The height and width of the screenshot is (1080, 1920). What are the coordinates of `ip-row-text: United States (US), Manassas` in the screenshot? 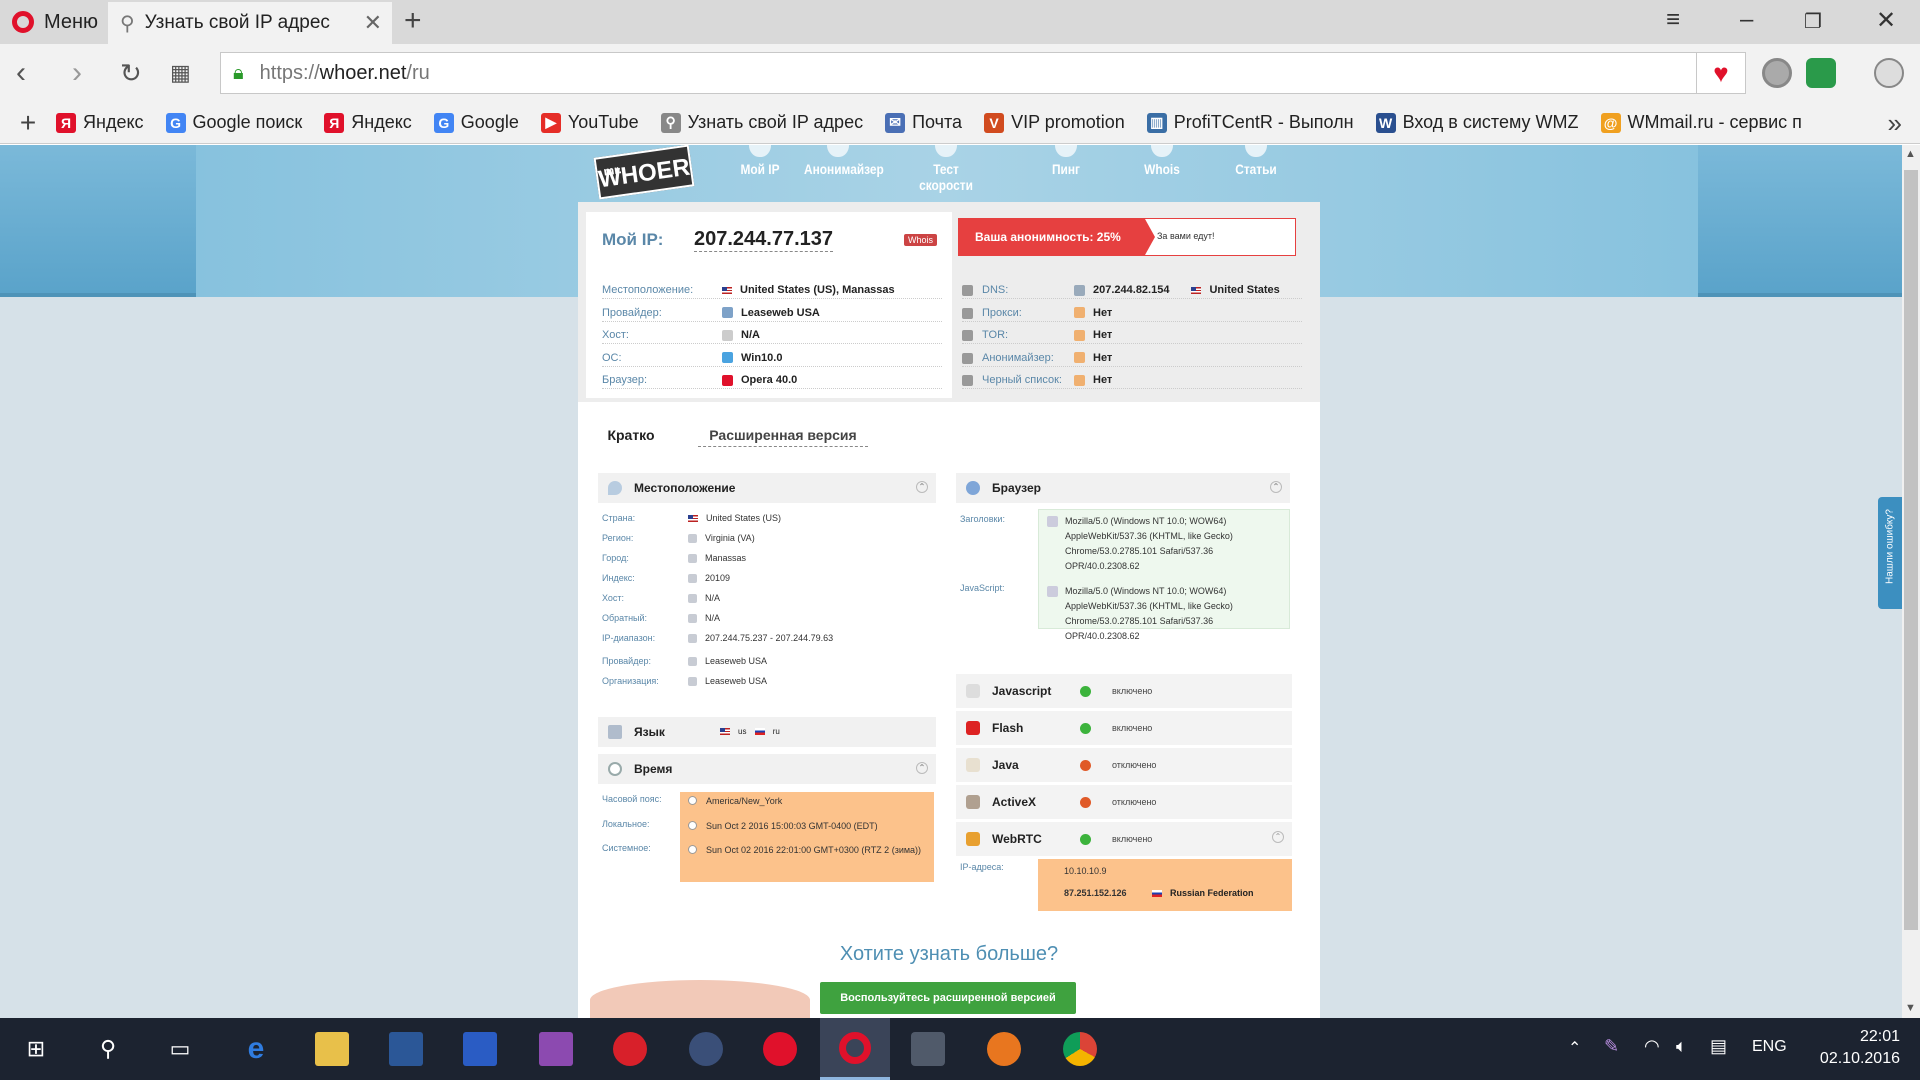 It's located at (817, 290).